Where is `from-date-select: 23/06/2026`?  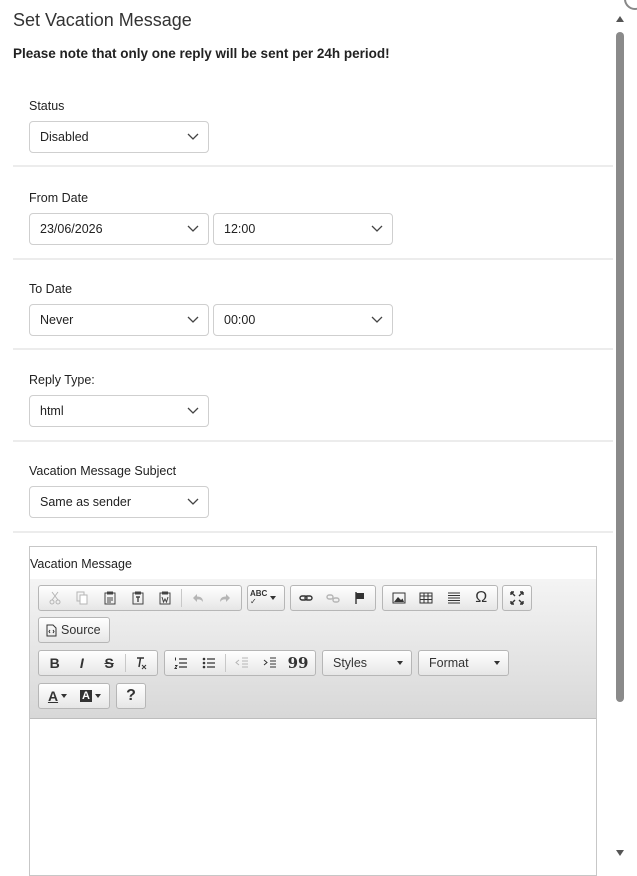
from-date-select: 23/06/2026 is located at coordinates (119, 229).